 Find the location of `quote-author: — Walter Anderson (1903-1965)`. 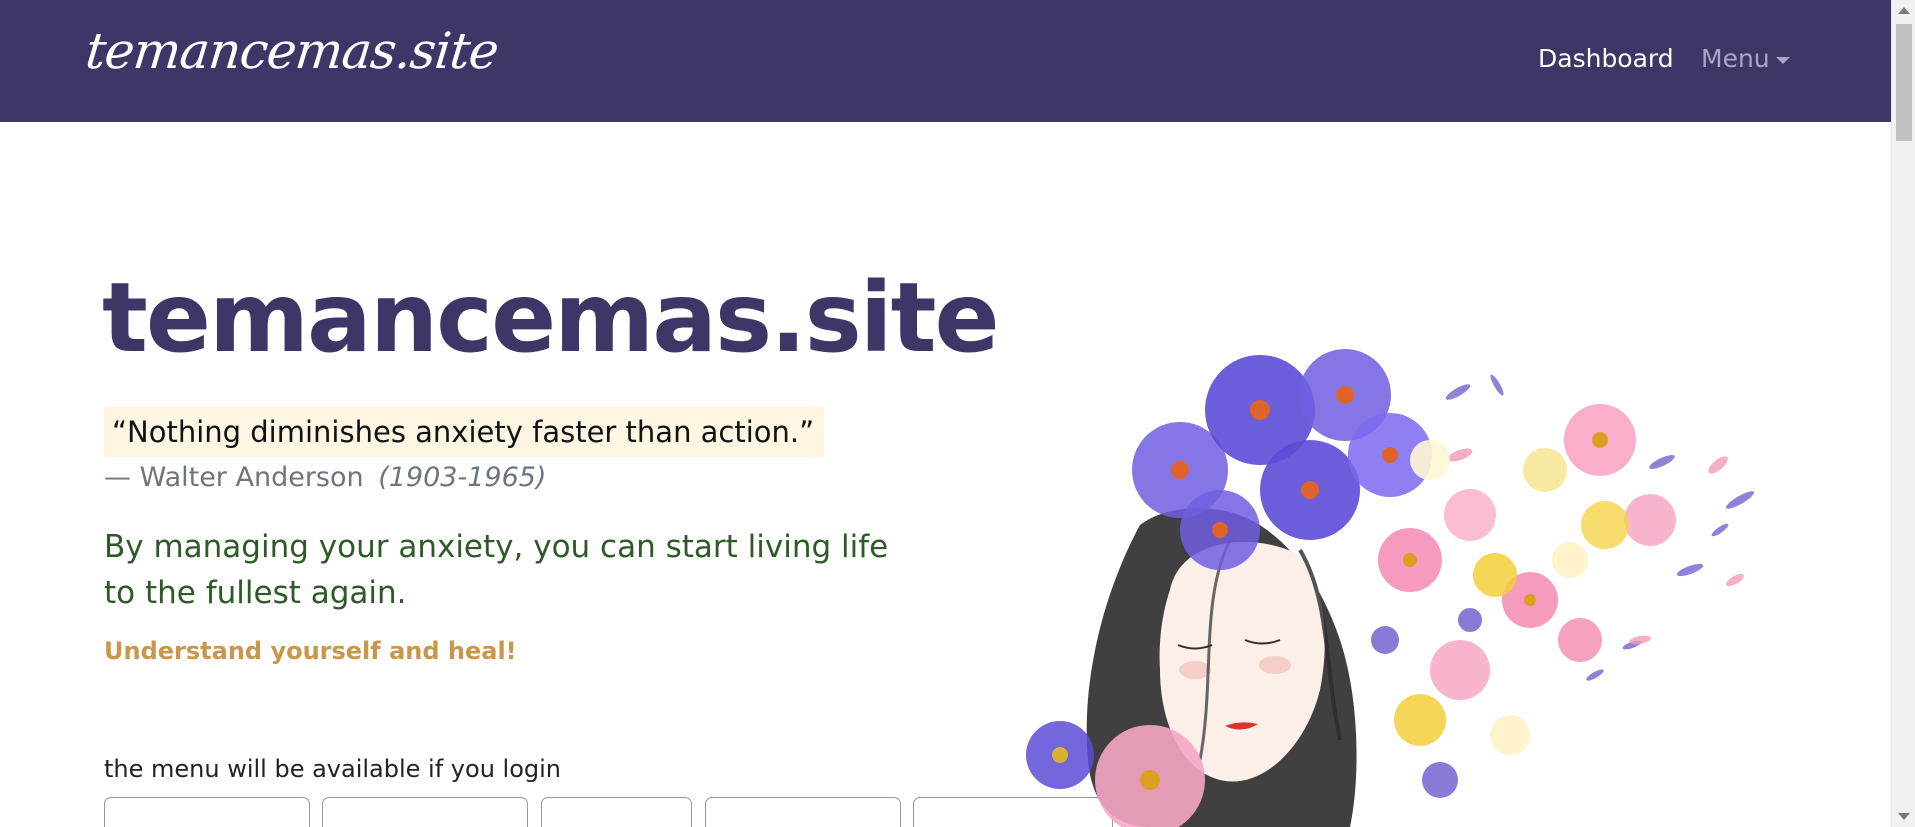

quote-author: — Walter Anderson (1903-1965) is located at coordinates (325, 477).